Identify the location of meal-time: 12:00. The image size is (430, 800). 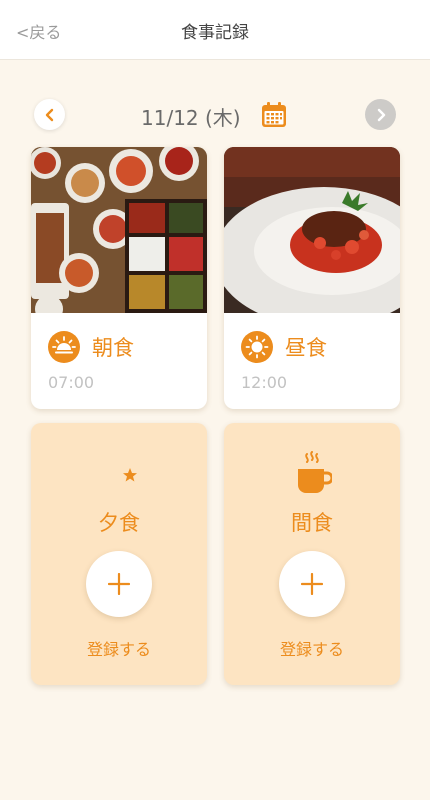
(264, 382).